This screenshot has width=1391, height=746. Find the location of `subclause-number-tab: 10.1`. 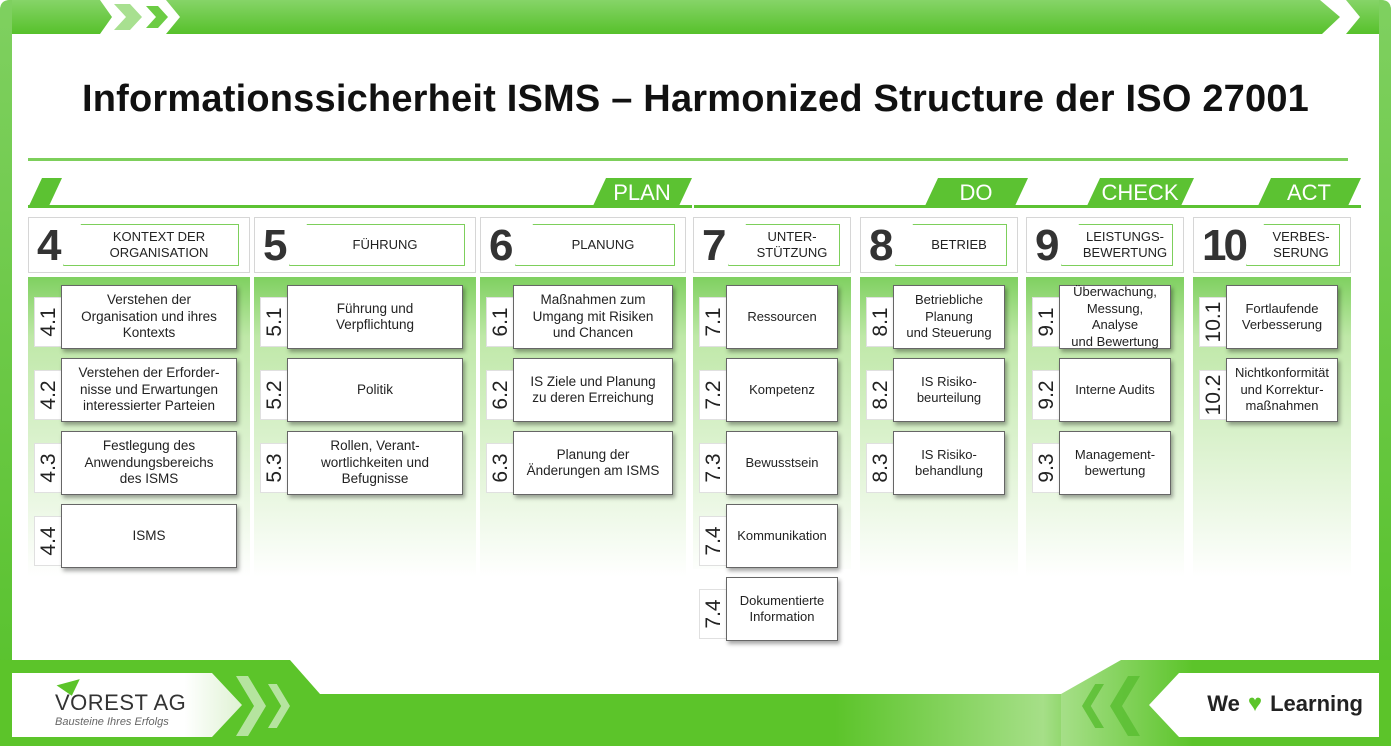

subclause-number-tab: 10.1 is located at coordinates (1214, 322).